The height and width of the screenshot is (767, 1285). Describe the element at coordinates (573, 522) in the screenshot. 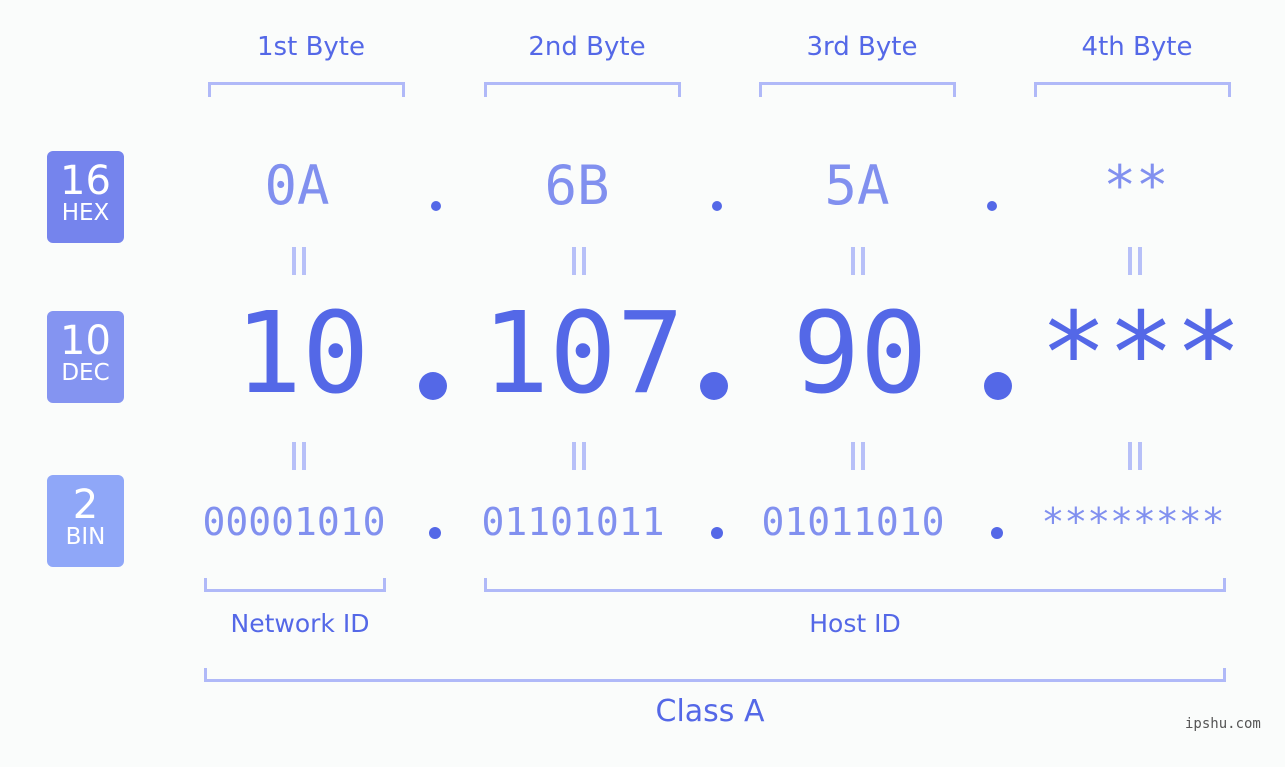

I see `bin-byte-2: 01101011` at that location.